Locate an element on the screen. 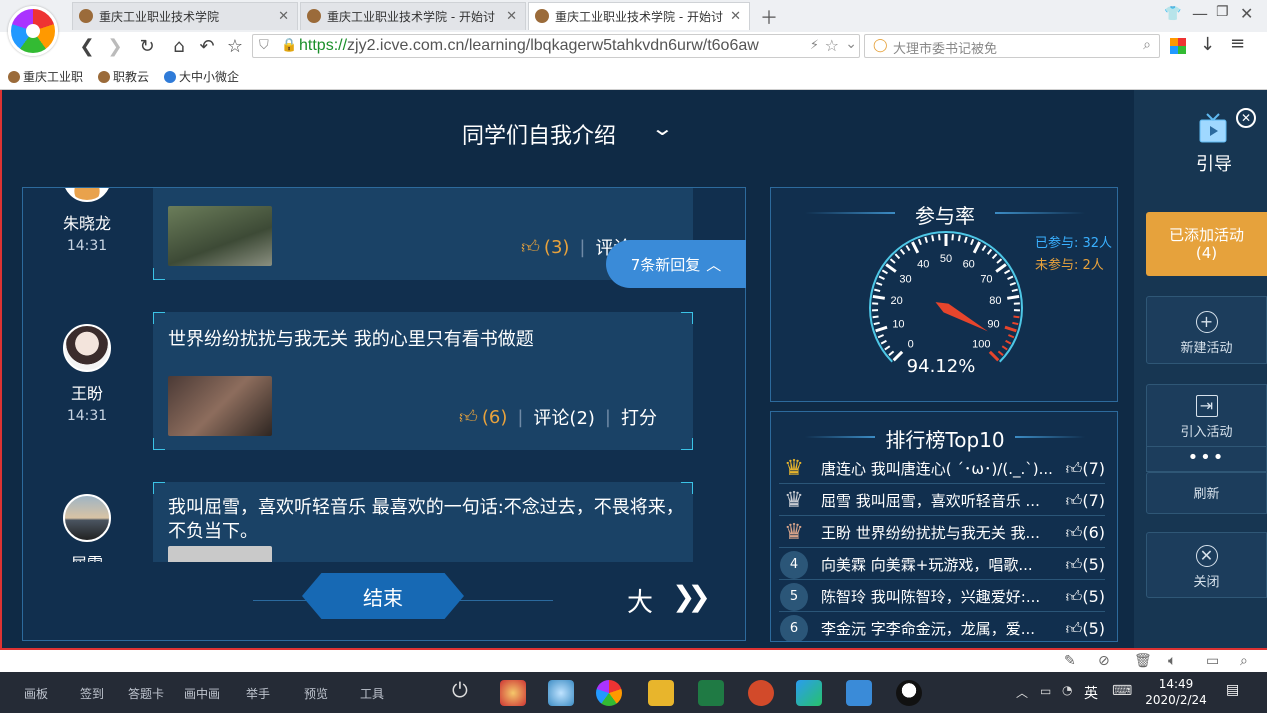  notification-icon: ▤ is located at coordinates (1232, 690).